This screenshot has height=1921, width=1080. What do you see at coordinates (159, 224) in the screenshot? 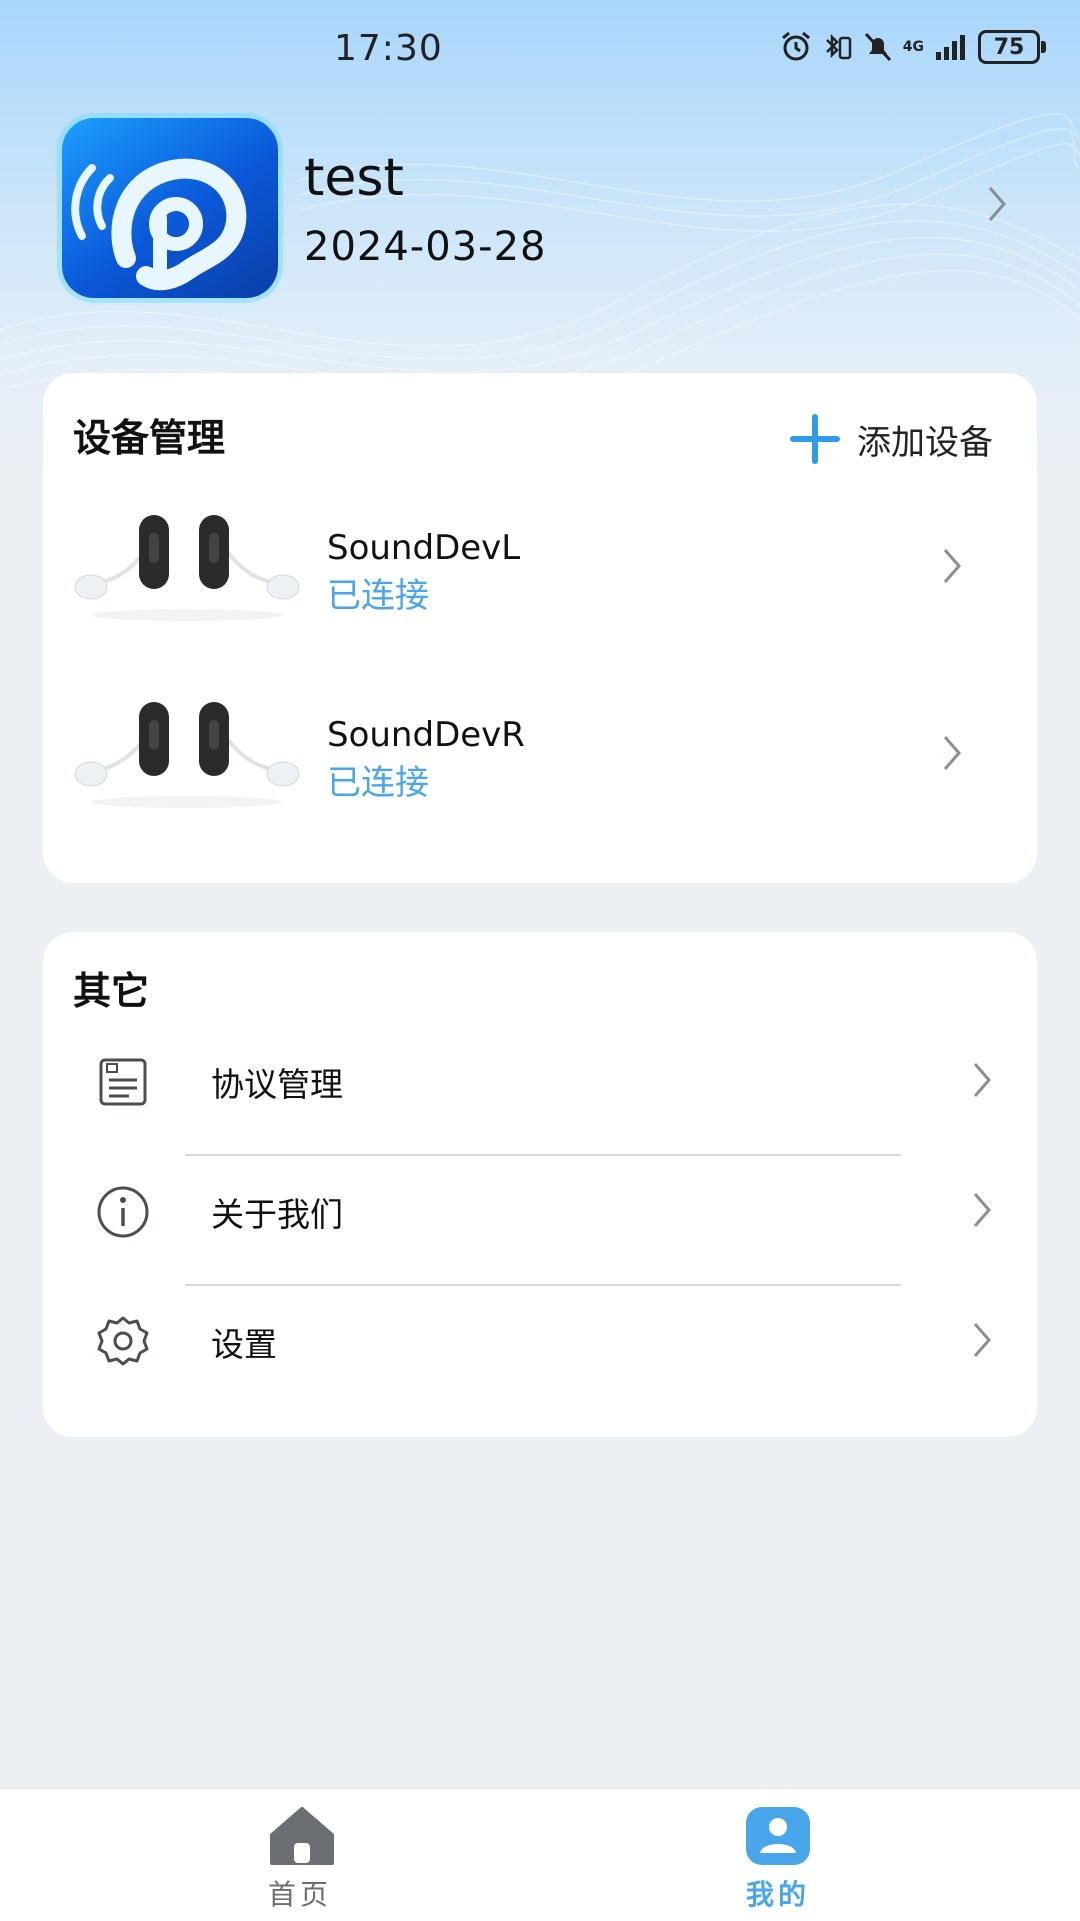
I see `hearing-ear-icon` at bounding box center [159, 224].